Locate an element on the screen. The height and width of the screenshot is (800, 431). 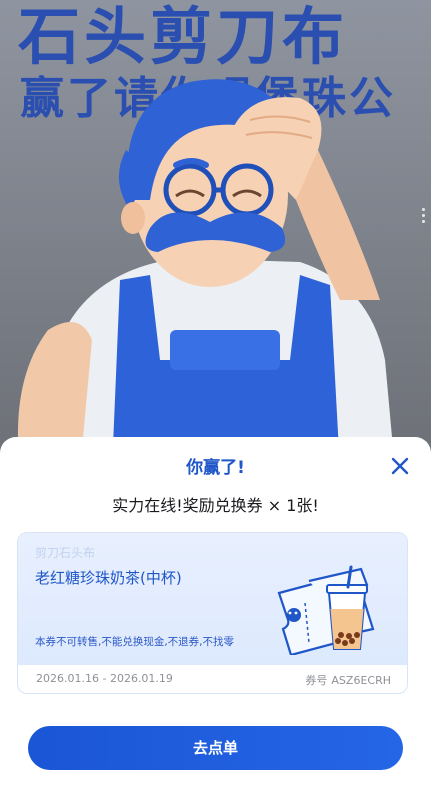
coupon-code: 券号 ASZ6ECRH is located at coordinates (346, 680).